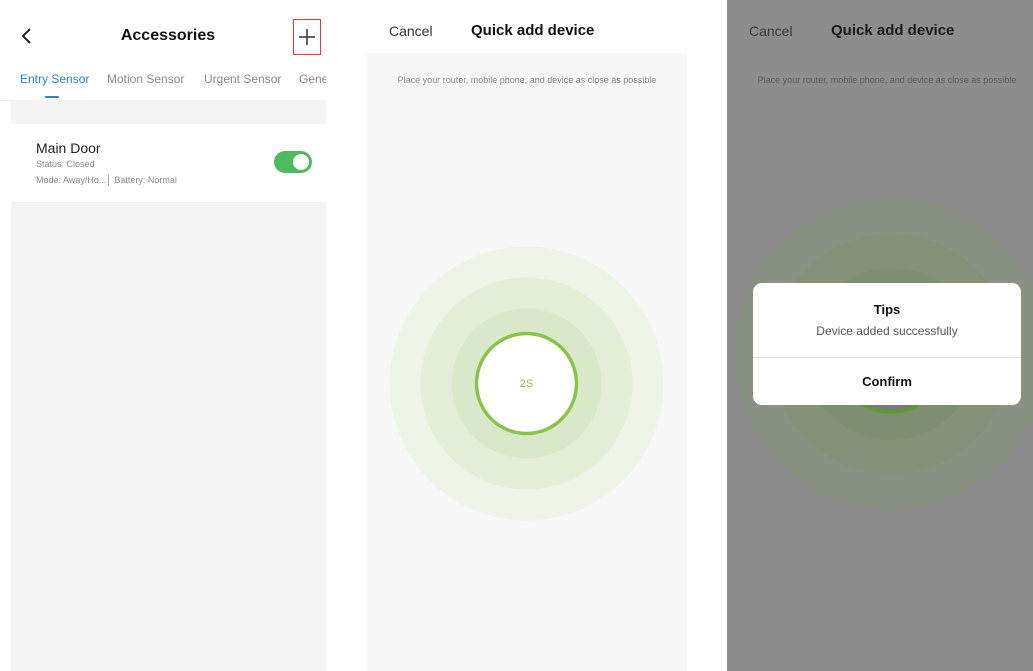 This screenshot has width=1033, height=671. I want to click on confirm-button: Confirm, so click(887, 381).